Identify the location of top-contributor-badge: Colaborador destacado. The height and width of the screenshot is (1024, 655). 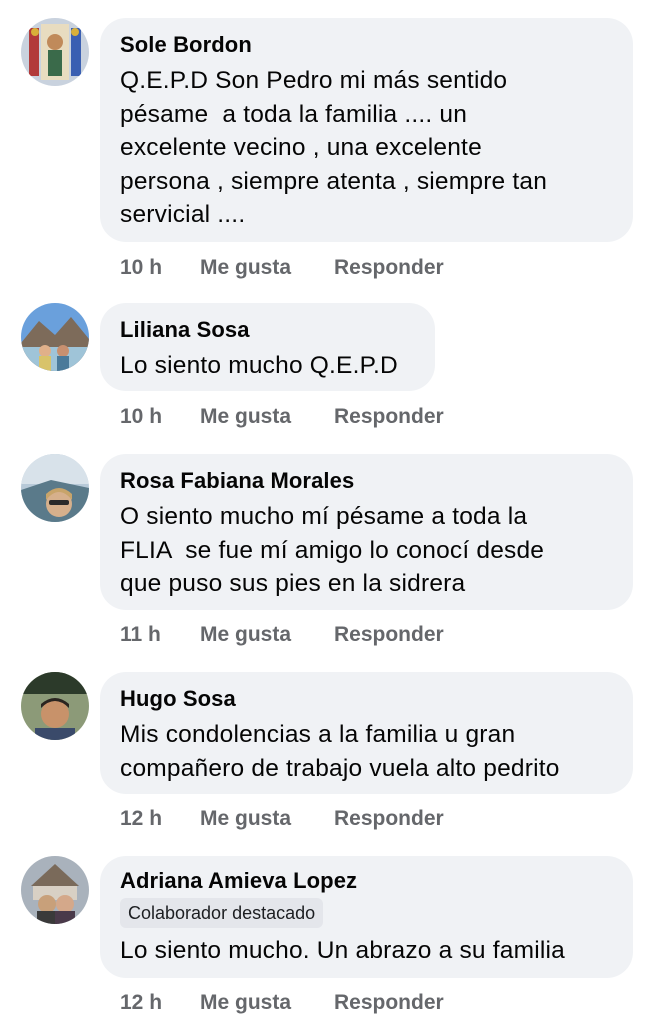
(222, 913).